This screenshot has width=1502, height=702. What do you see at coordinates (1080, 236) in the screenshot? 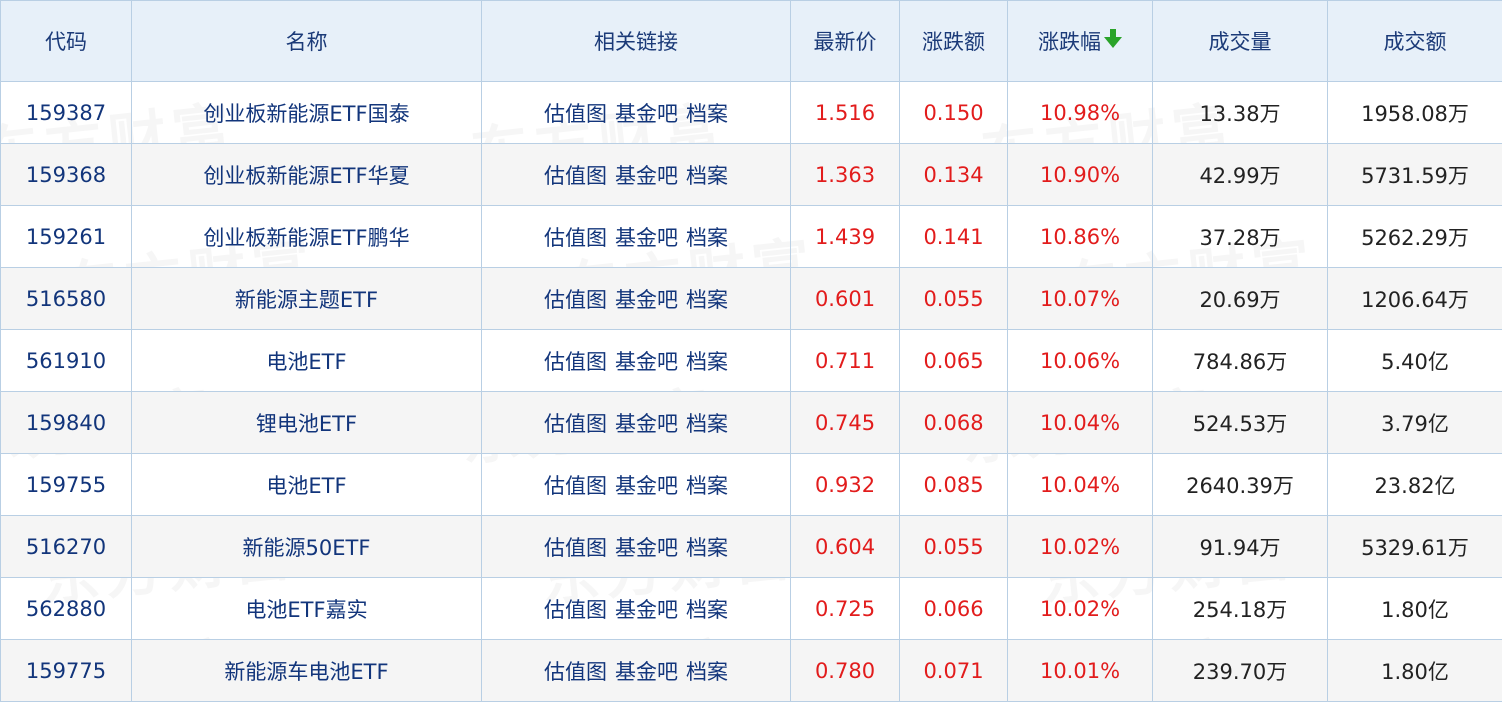
I see `cell-change-pct: 10.86%` at bounding box center [1080, 236].